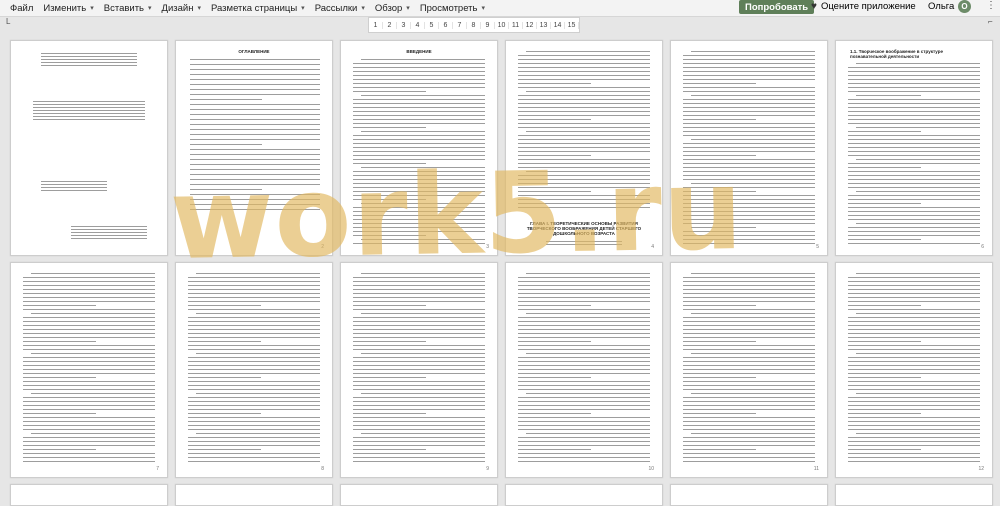 The height and width of the screenshot is (506, 1000). What do you see at coordinates (89, 370) in the screenshot?
I see `page-thumbnail-7: 7` at bounding box center [89, 370].